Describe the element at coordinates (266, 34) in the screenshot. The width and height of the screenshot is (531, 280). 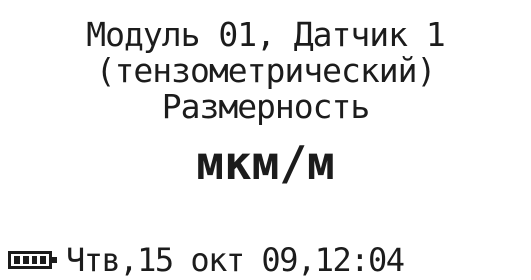
I see `module-sensor-label: Модуль 01, Датчик 1` at that location.